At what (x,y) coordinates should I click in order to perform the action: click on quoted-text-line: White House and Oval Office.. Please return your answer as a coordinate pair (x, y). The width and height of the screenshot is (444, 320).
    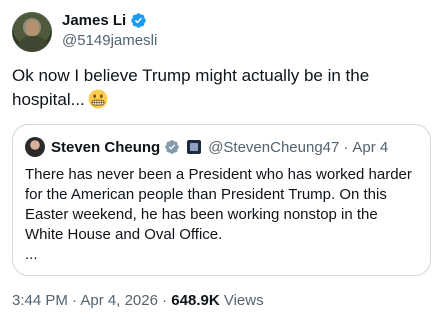
    Looking at the image, I should click on (124, 234).